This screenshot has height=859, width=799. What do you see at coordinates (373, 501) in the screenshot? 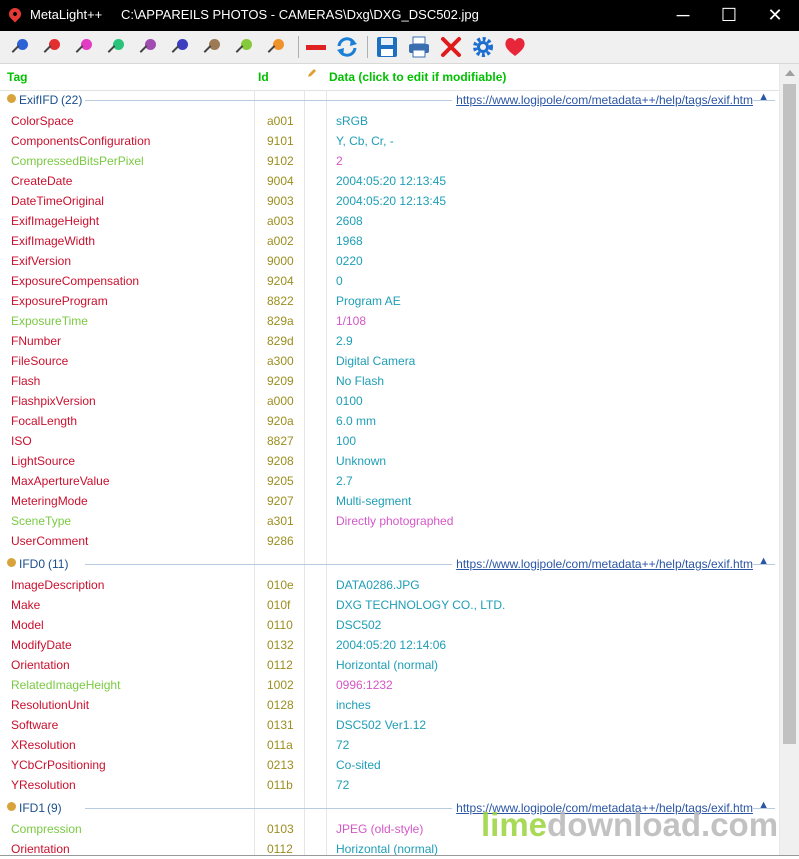
I see `tag-value: Multi-segment` at bounding box center [373, 501].